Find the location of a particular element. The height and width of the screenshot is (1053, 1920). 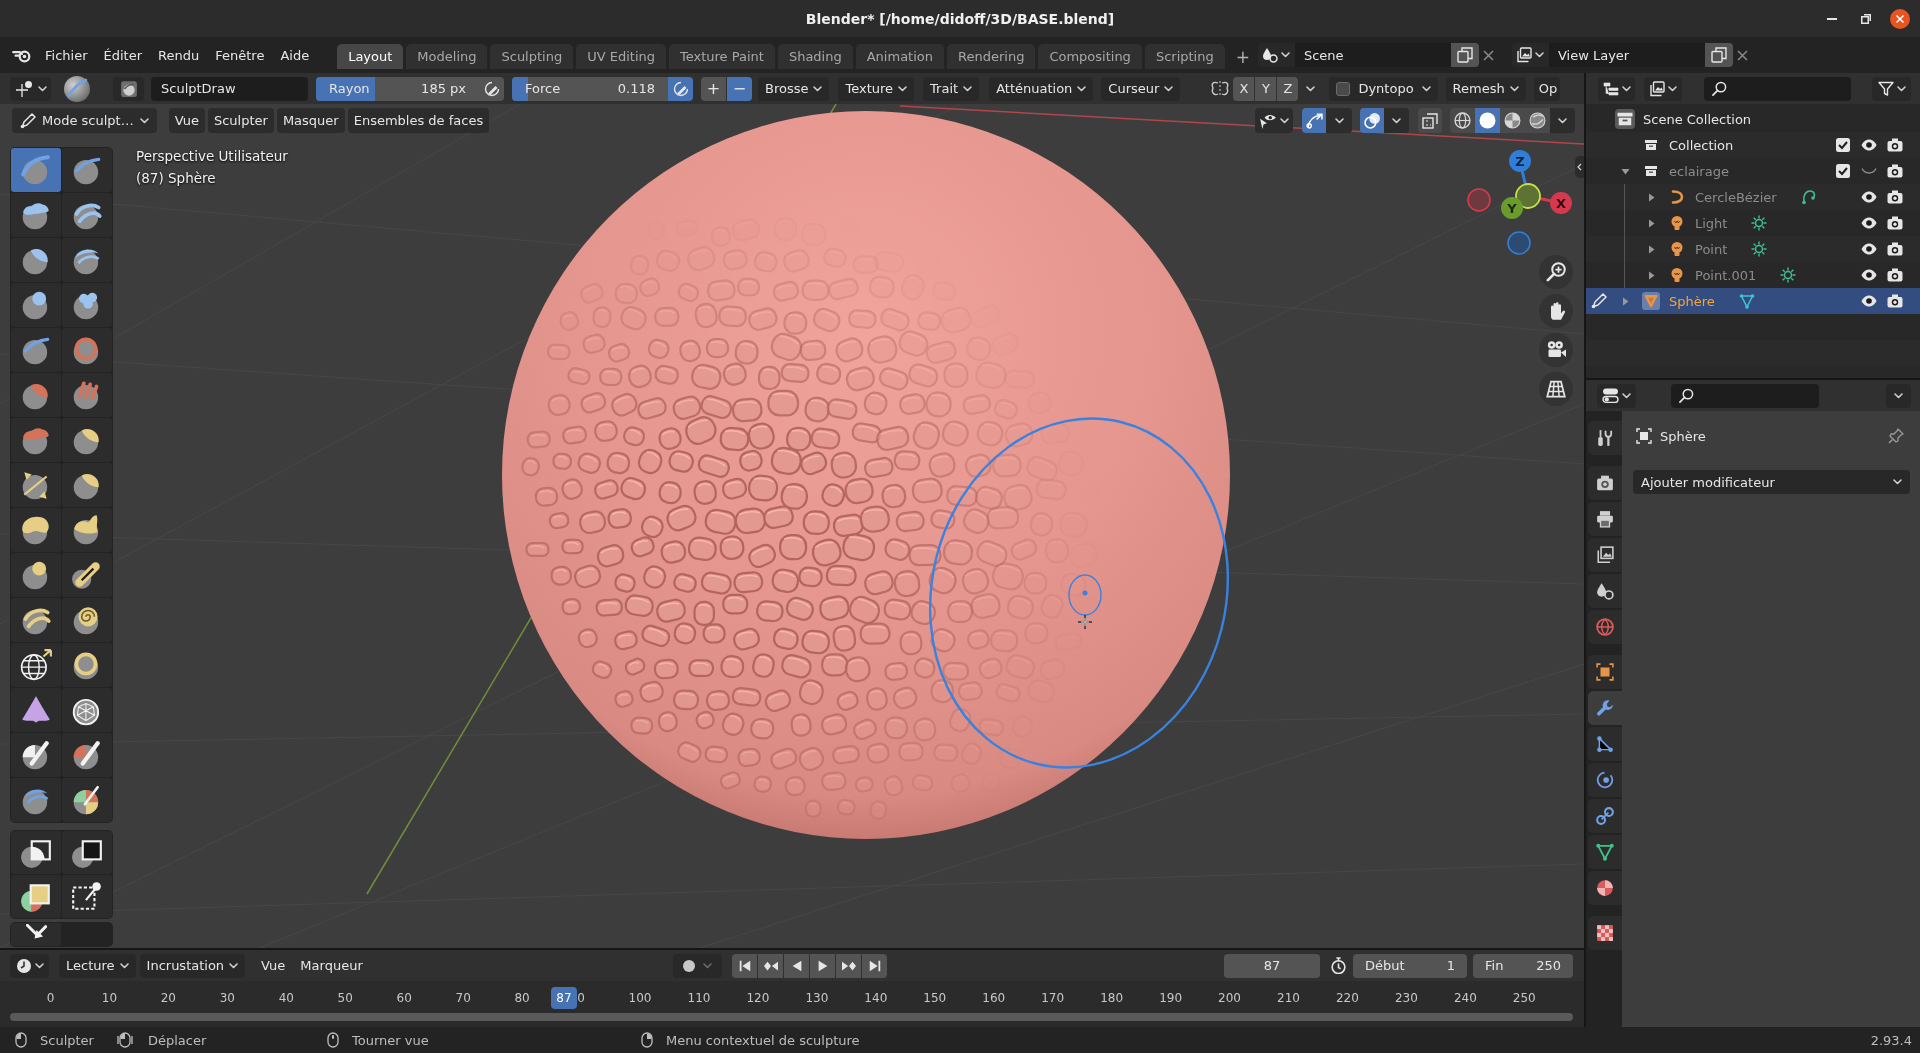

navigation-gizmo: Z Y X is located at coordinates (1522, 204).